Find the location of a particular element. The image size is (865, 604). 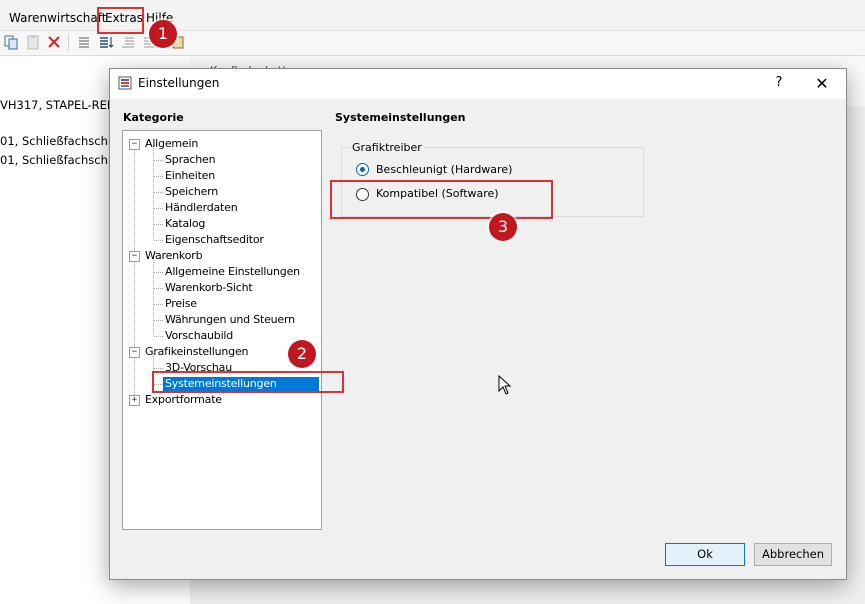

tree-node-einheiten: Einheiten is located at coordinates (190, 176).